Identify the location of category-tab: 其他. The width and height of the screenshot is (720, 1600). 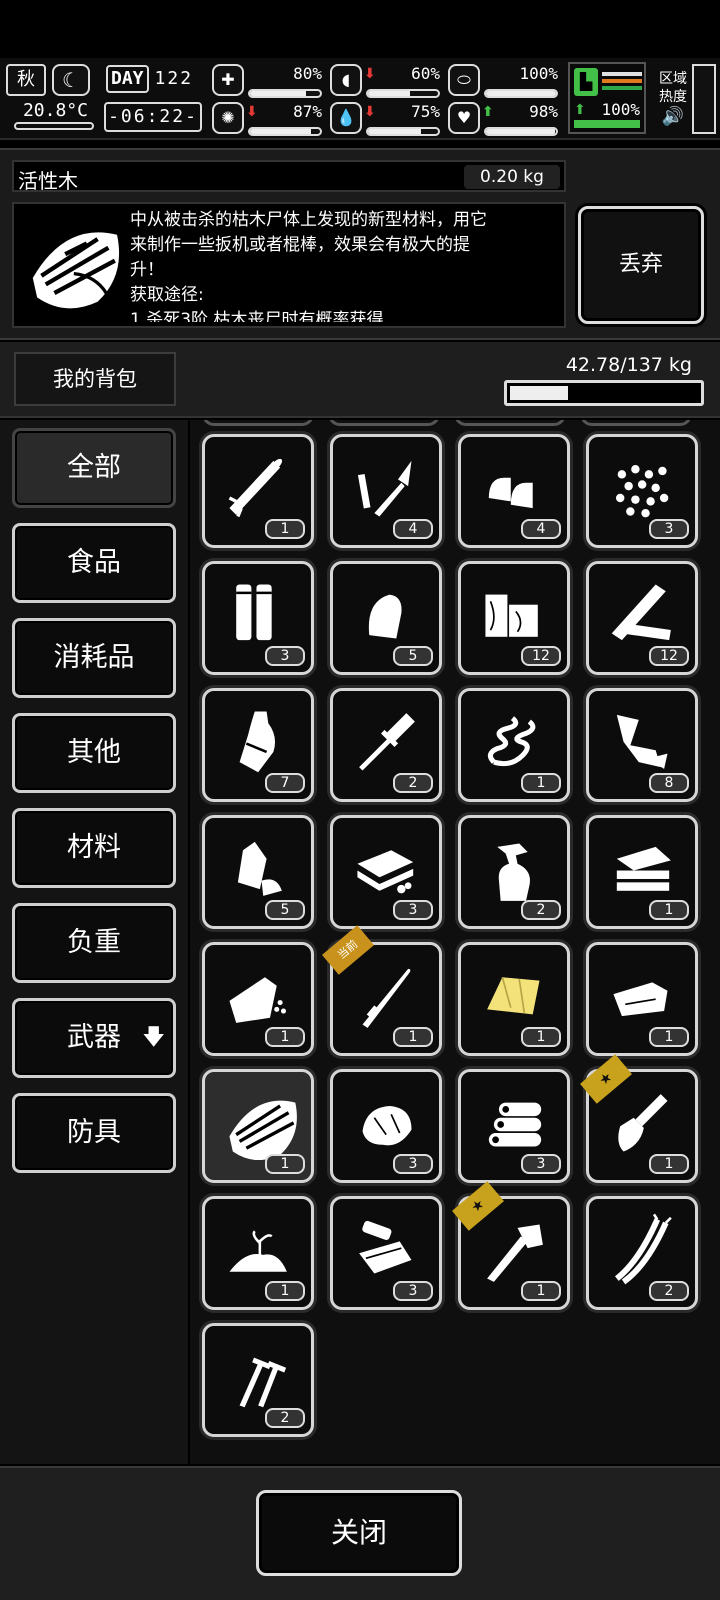
(94, 753).